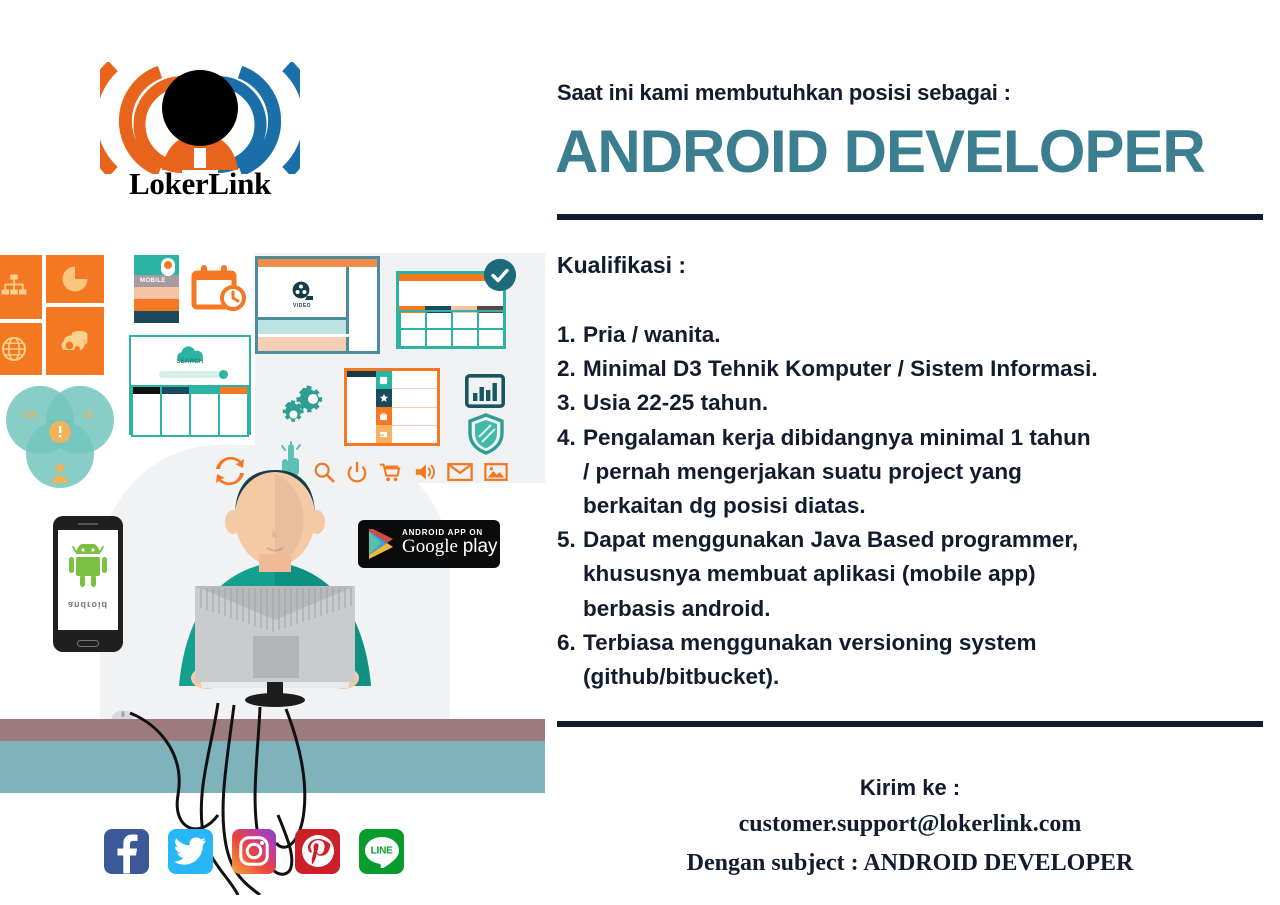  What do you see at coordinates (361, 407) in the screenshot?
I see `list-sidebar` at bounding box center [361, 407].